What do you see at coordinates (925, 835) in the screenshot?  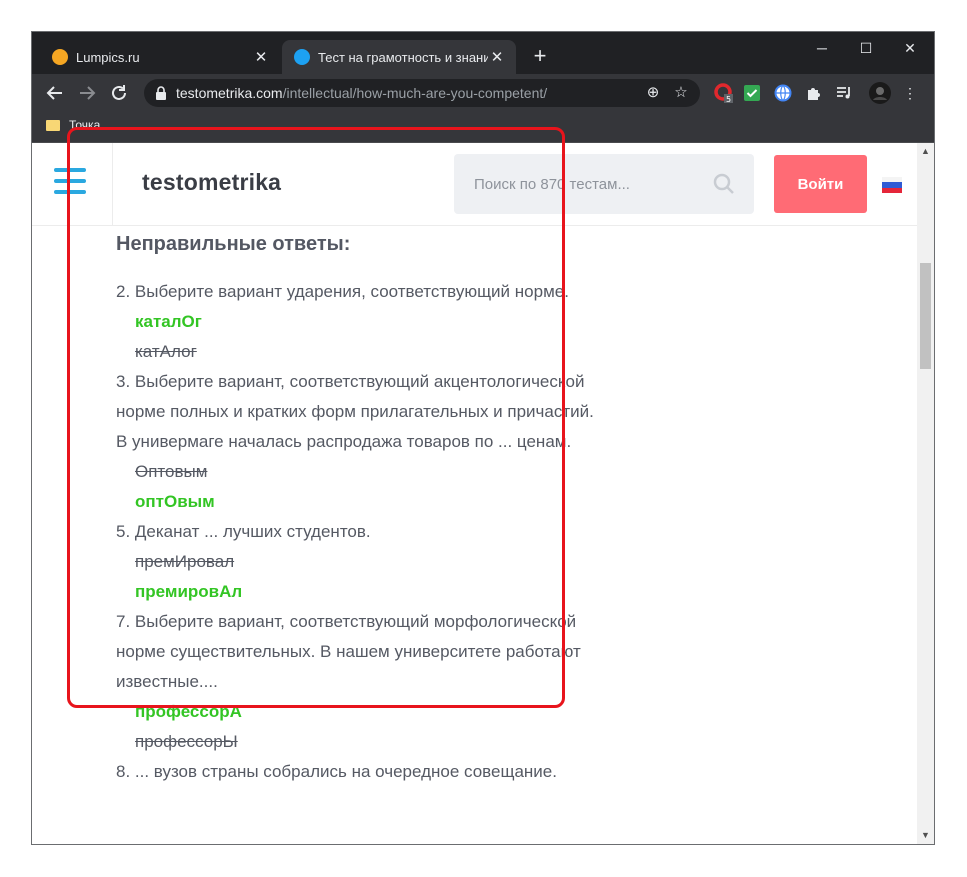 I see `scroll-down-arrow-icon: ▼` at bounding box center [925, 835].